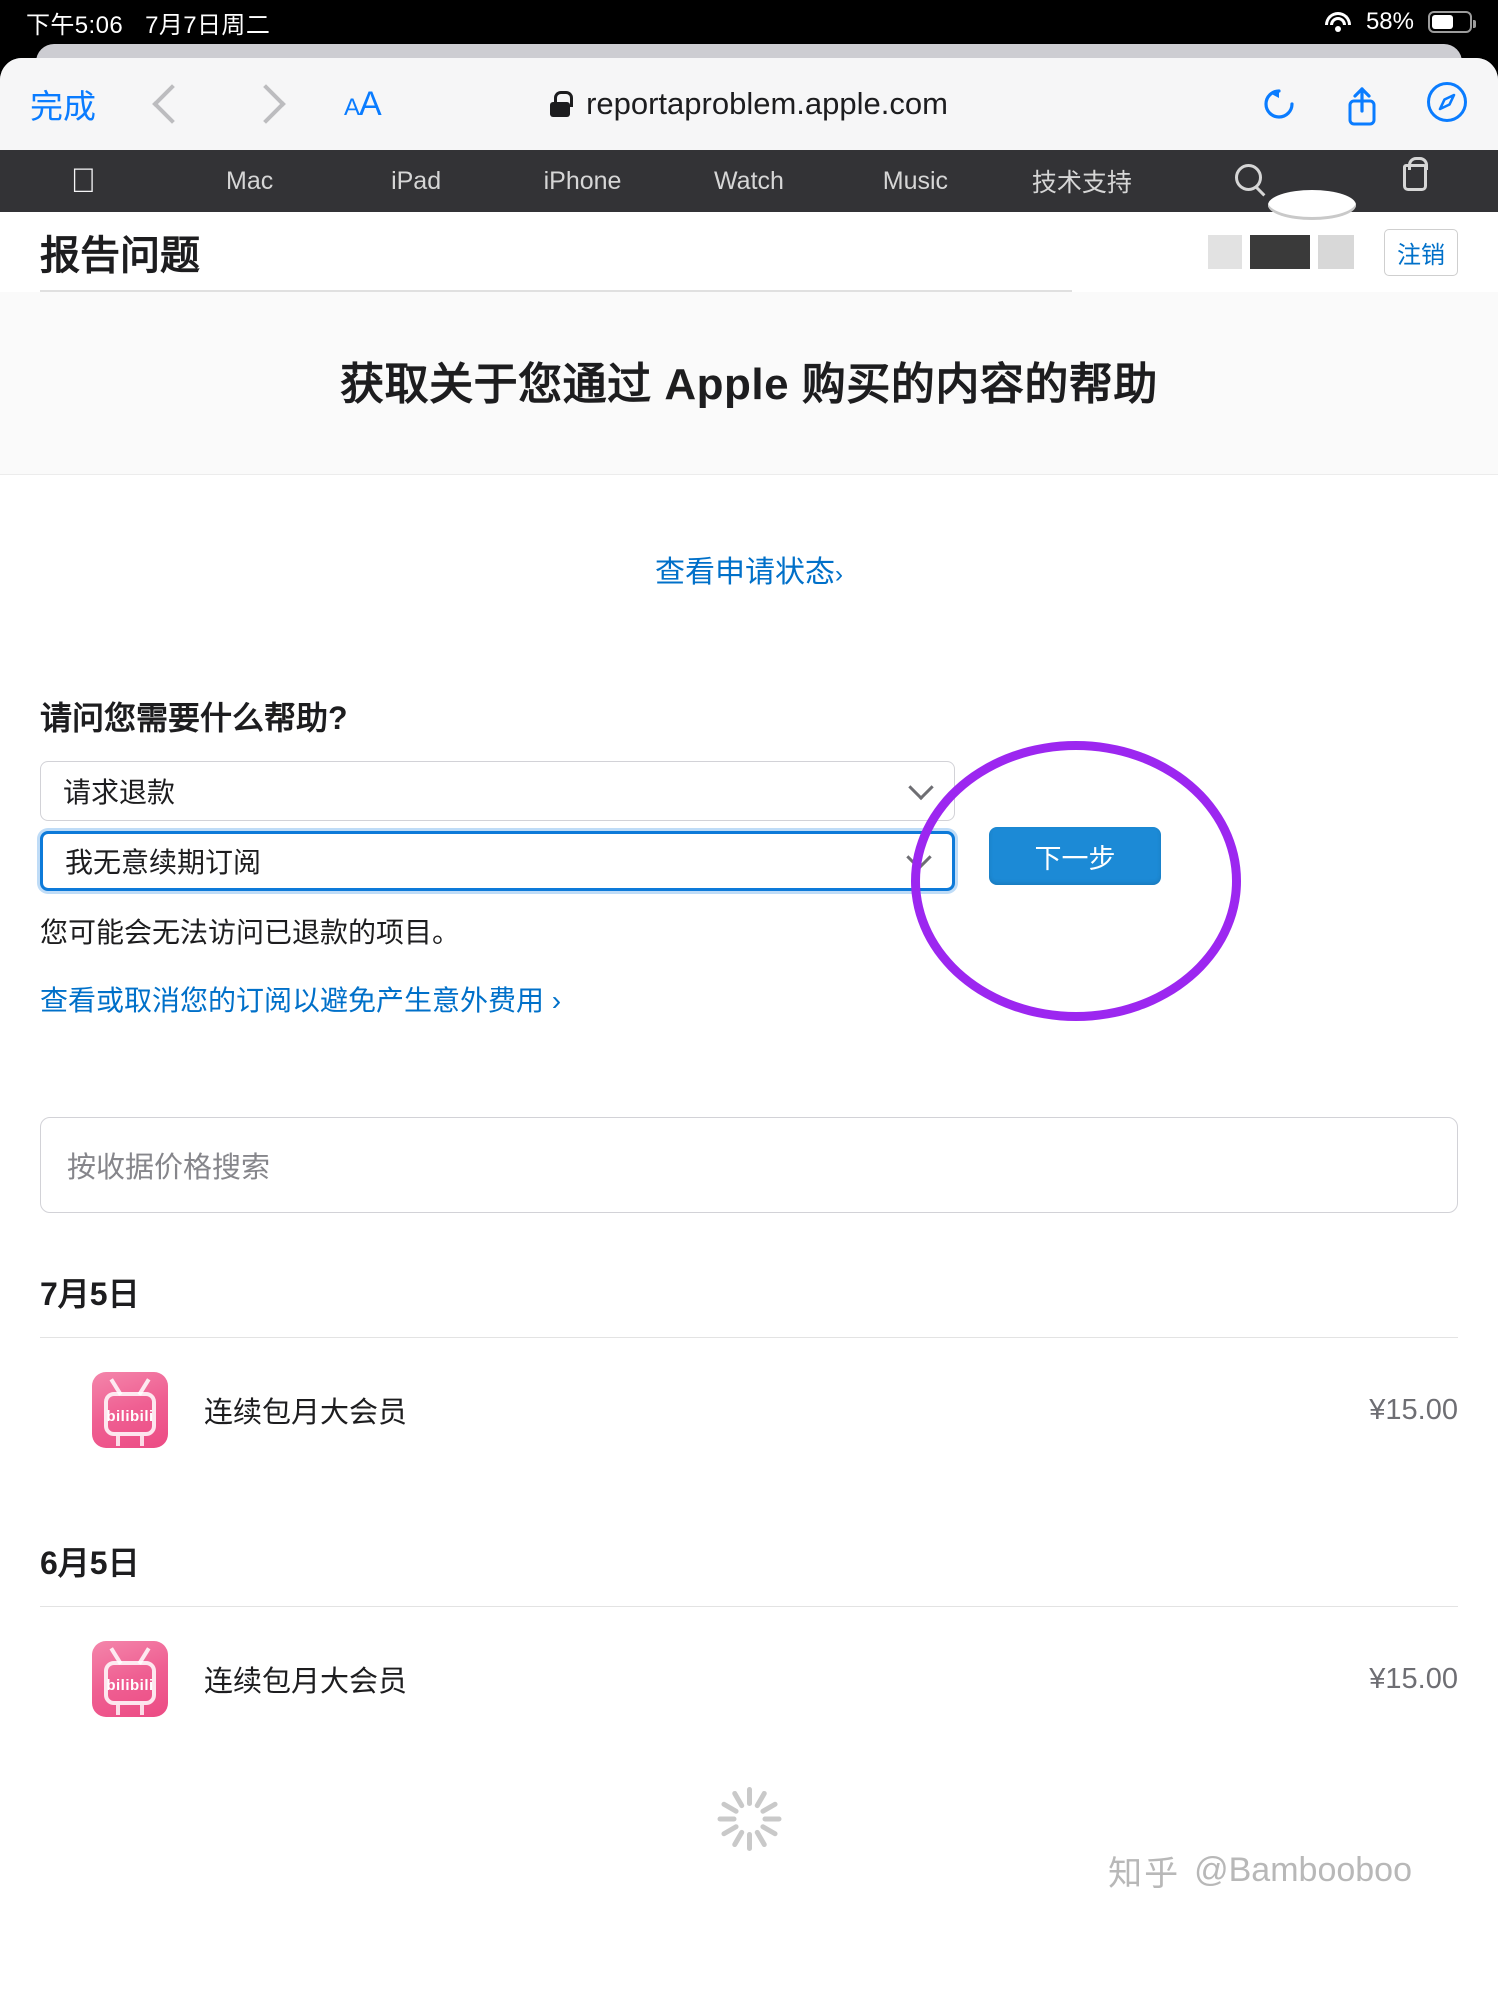 This screenshot has width=1498, height=1997. Describe the element at coordinates (172, 104) in the screenshot. I see `back-icon` at that location.